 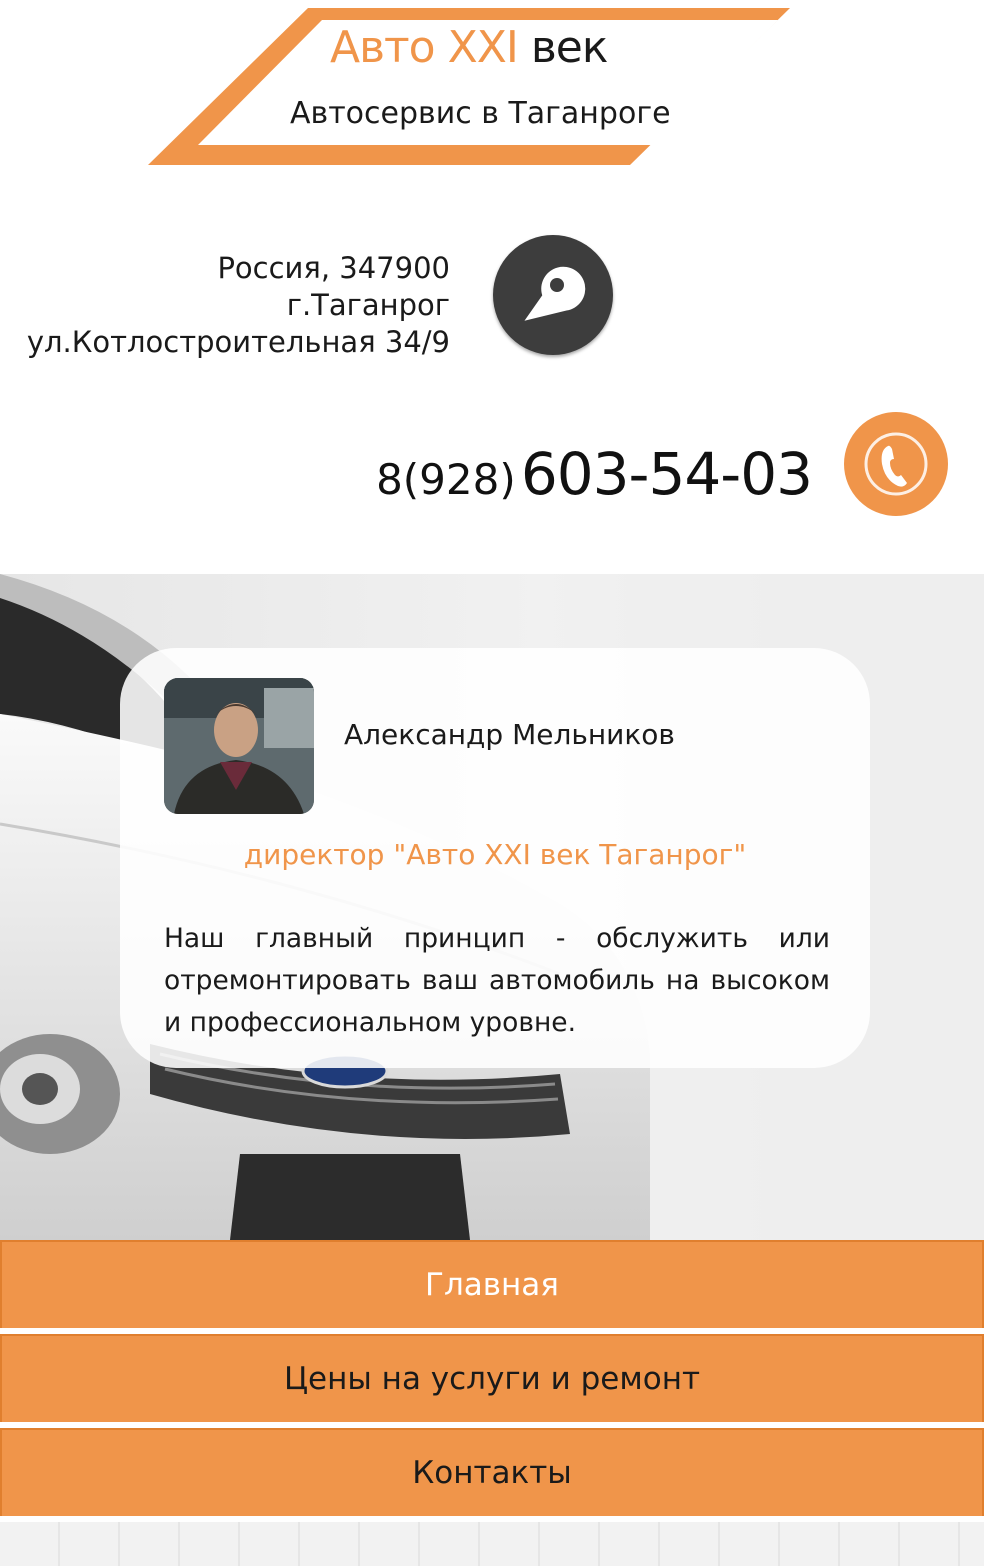 I want to click on nav-item-contacts: Контакты, so click(x=492, y=1472).